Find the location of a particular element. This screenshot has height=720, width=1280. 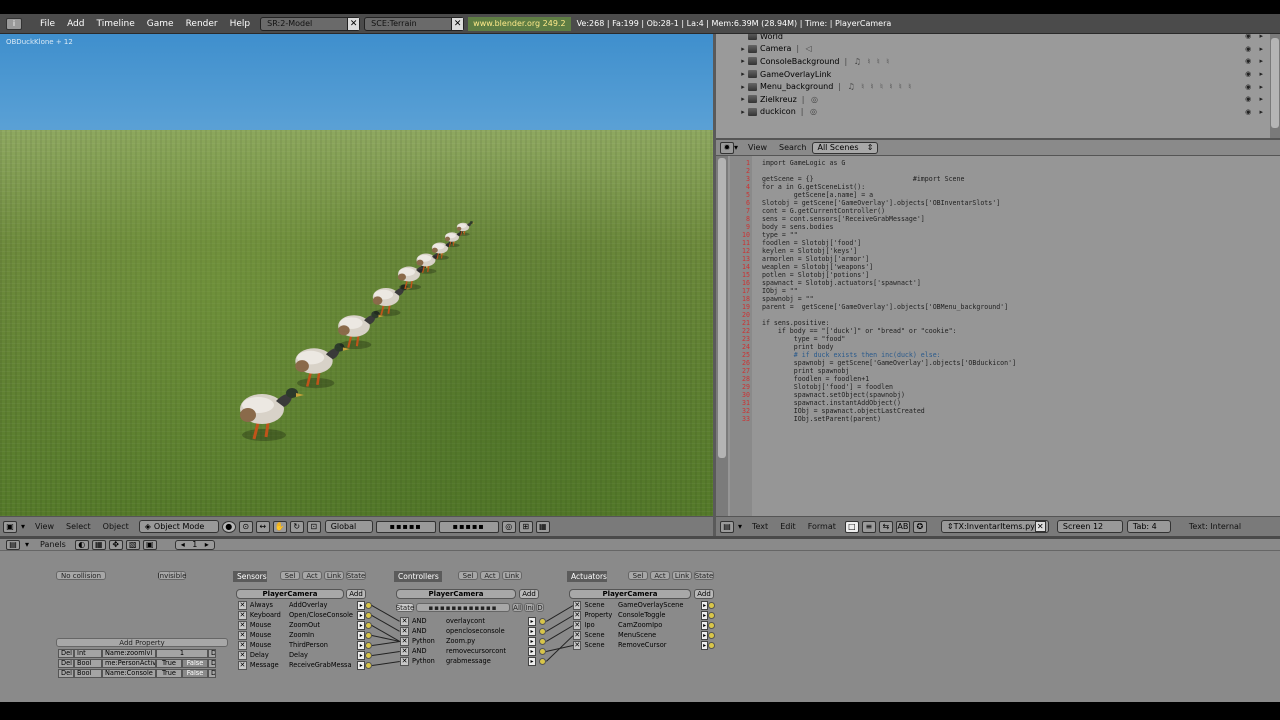

sensors-tab-act: Act is located at coordinates (312, 575).